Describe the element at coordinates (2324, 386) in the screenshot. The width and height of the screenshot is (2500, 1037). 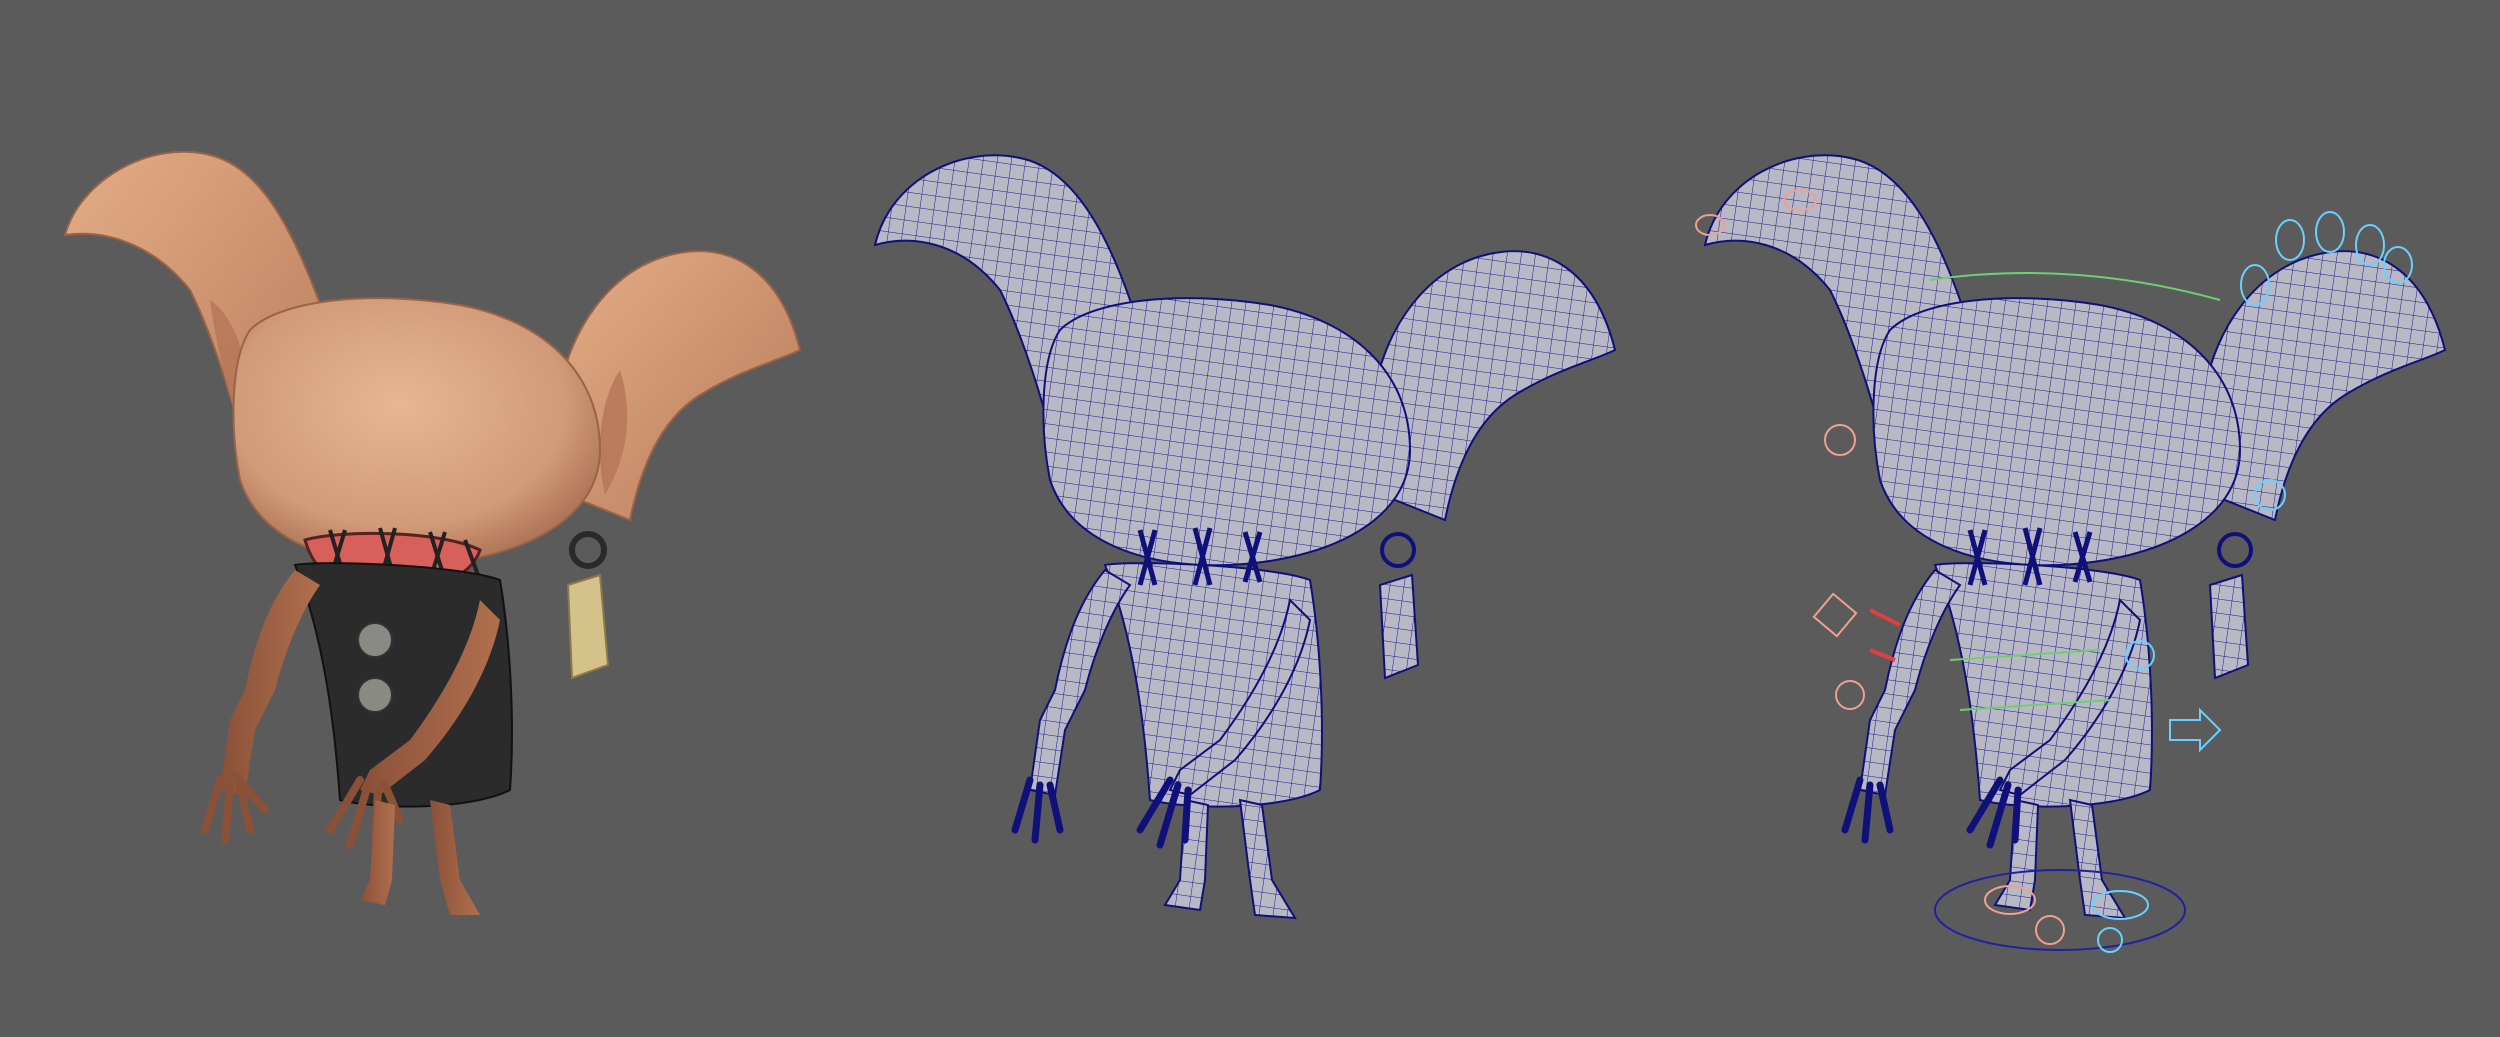
I see `rig-right-ear` at that location.